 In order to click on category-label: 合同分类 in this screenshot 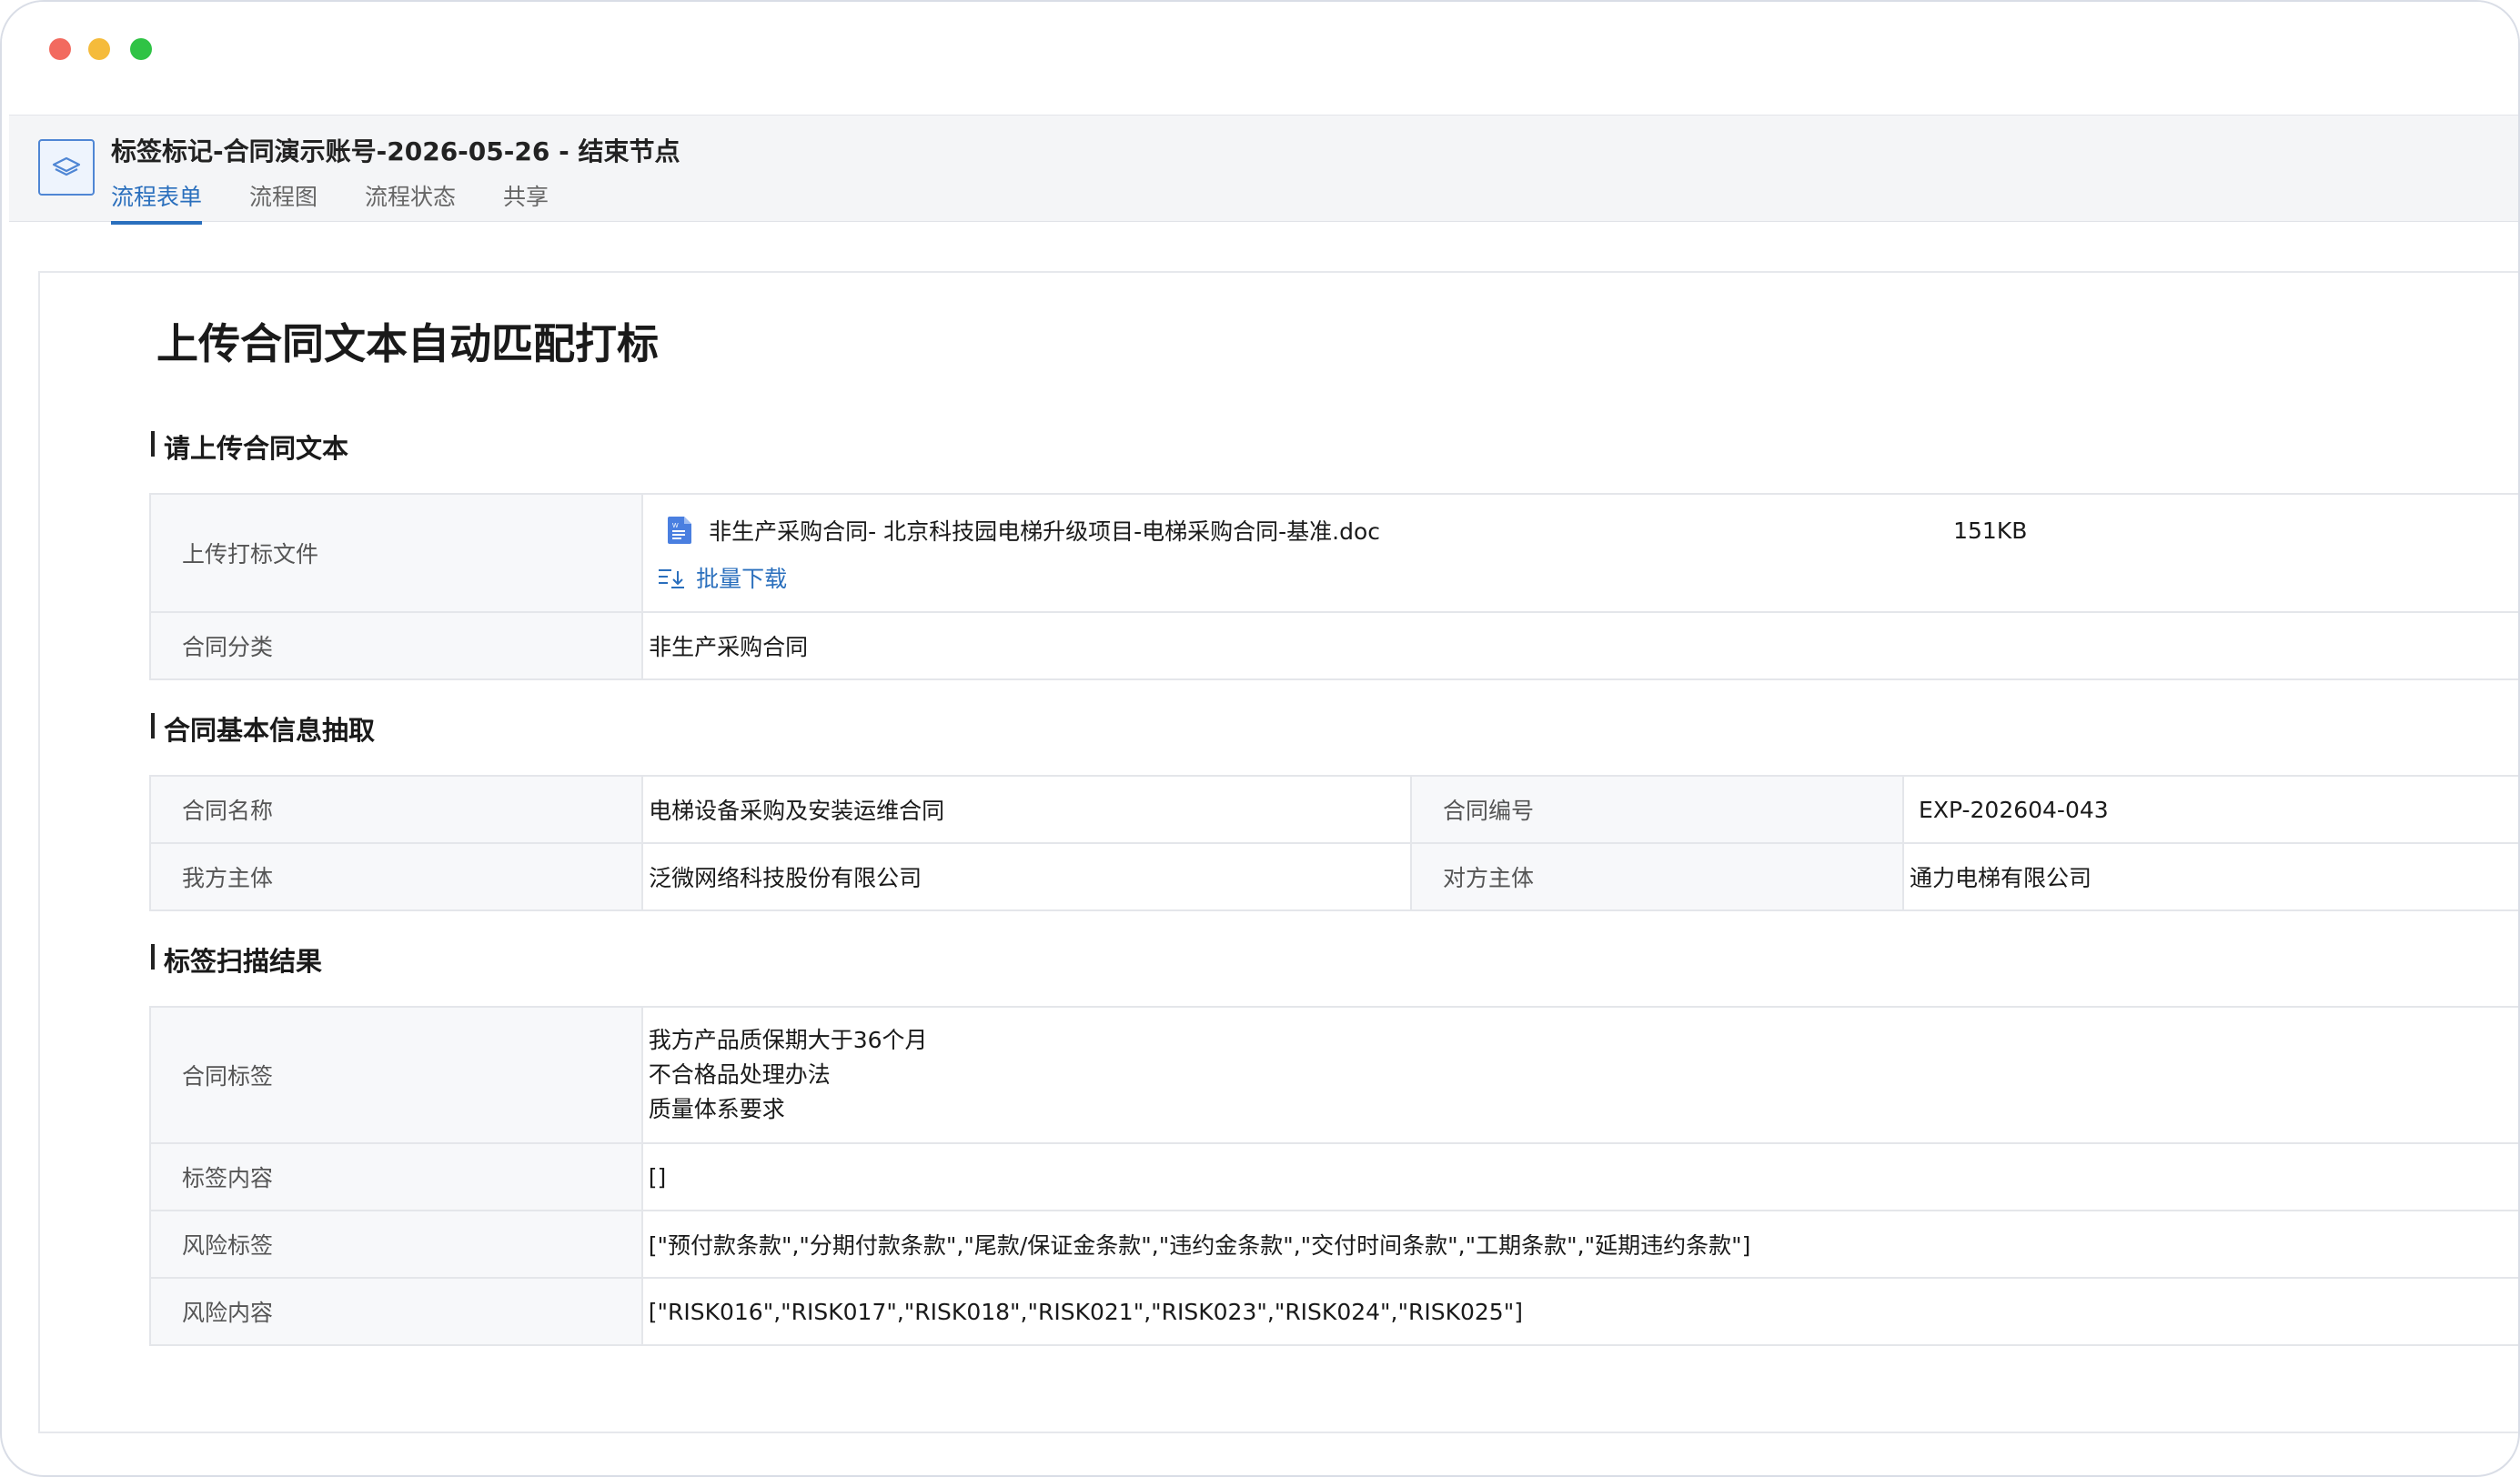, I will do `click(396, 645)`.